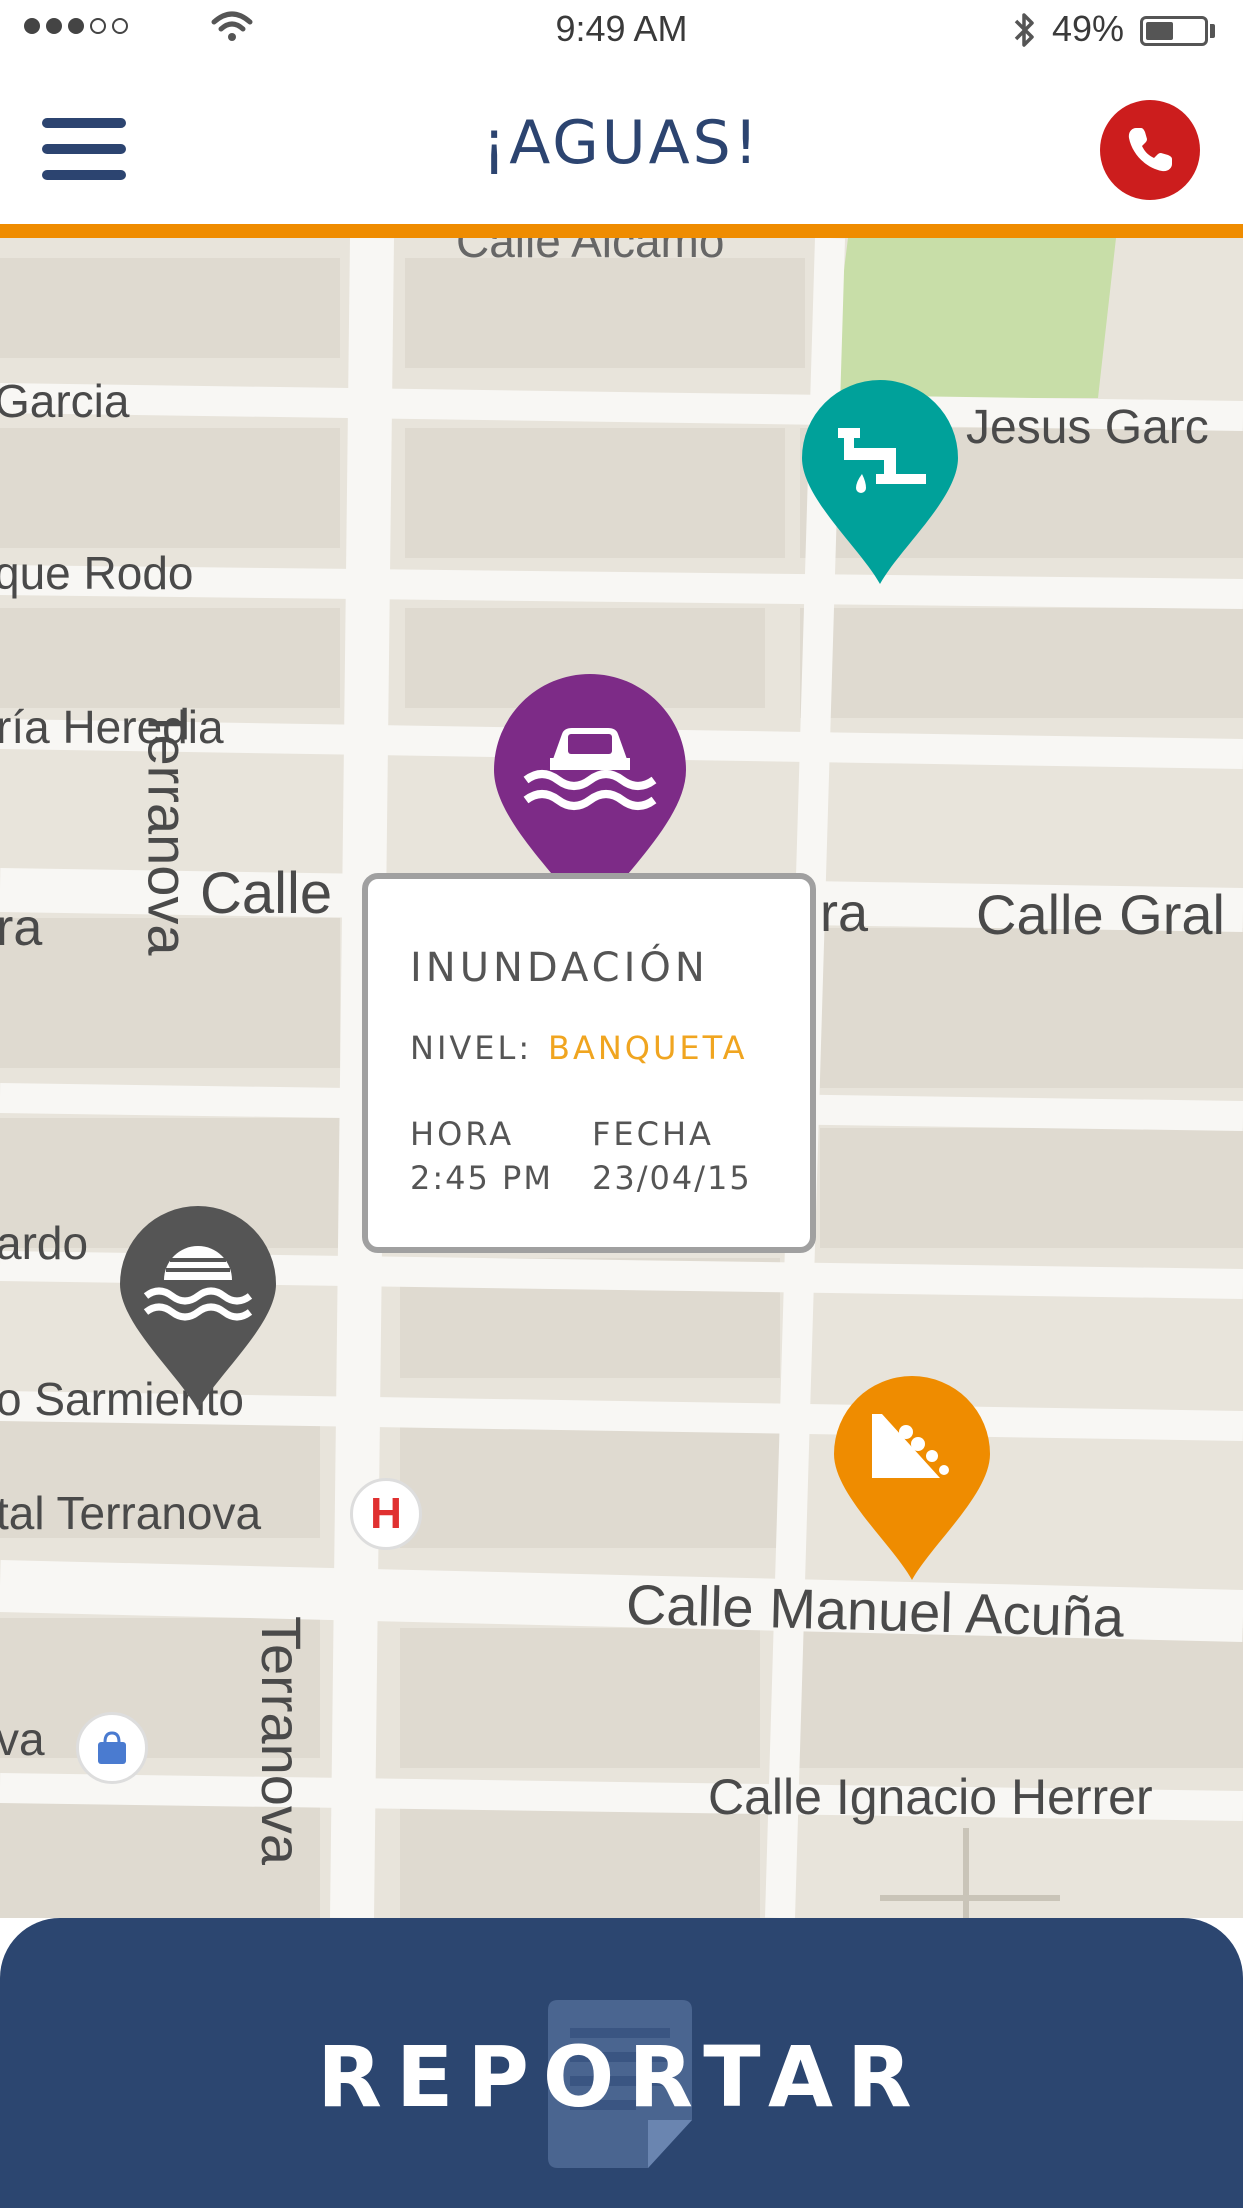  I want to click on shopping-marker, so click(112, 1748).